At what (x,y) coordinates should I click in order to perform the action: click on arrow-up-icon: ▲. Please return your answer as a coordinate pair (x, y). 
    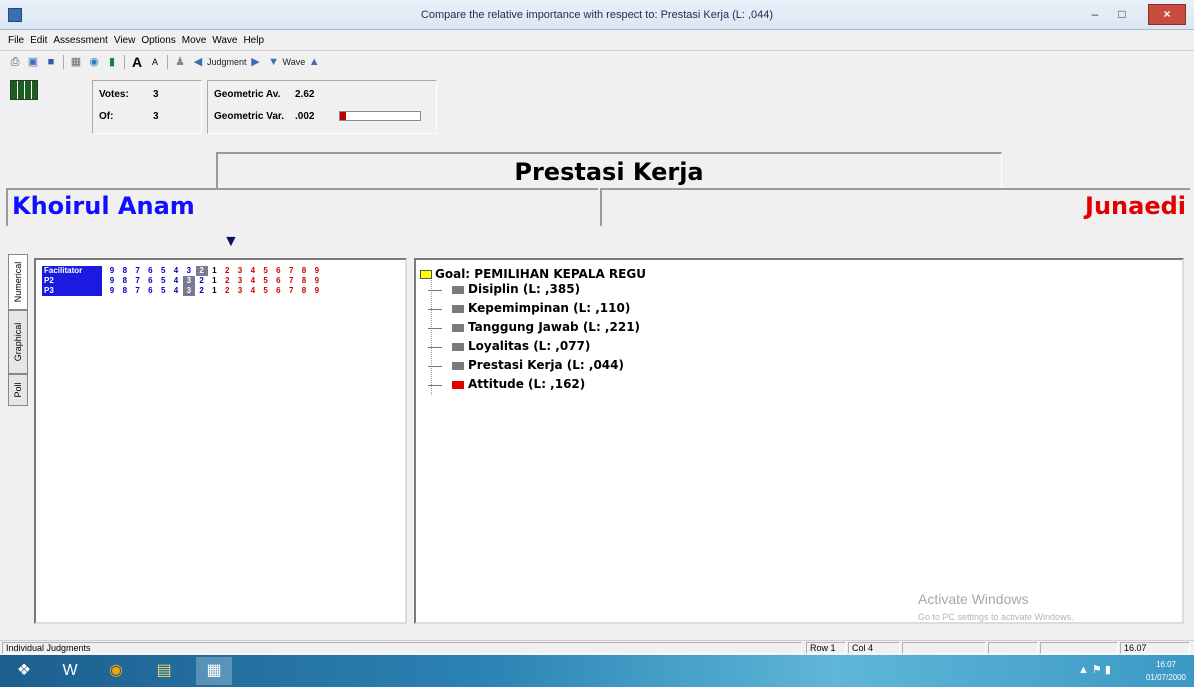
    Looking at the image, I should click on (314, 62).